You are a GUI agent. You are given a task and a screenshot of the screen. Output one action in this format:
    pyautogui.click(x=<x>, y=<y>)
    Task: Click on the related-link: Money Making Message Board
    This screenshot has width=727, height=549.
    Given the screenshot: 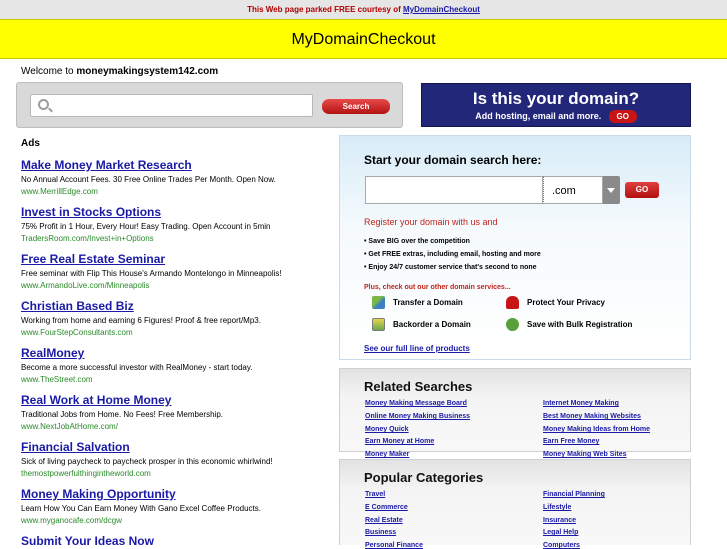 What is the action you would take?
    pyautogui.click(x=416, y=403)
    